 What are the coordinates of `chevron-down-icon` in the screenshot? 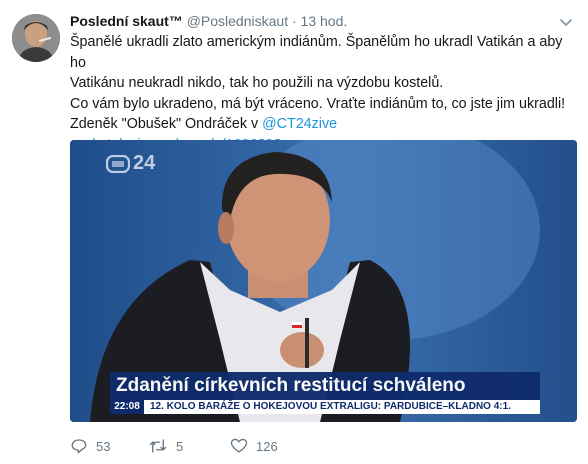 It's located at (566, 22).